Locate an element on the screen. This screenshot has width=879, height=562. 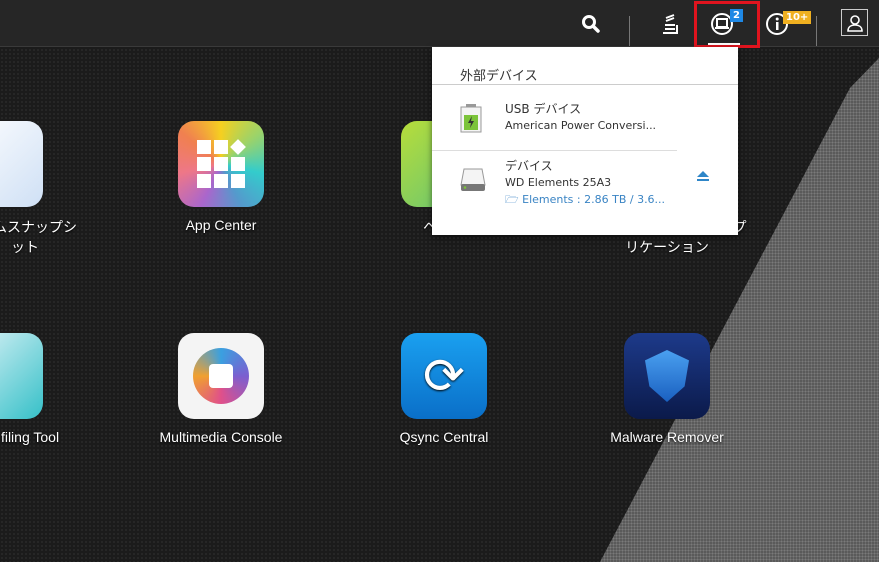
search-button is located at coordinates (591, 24).